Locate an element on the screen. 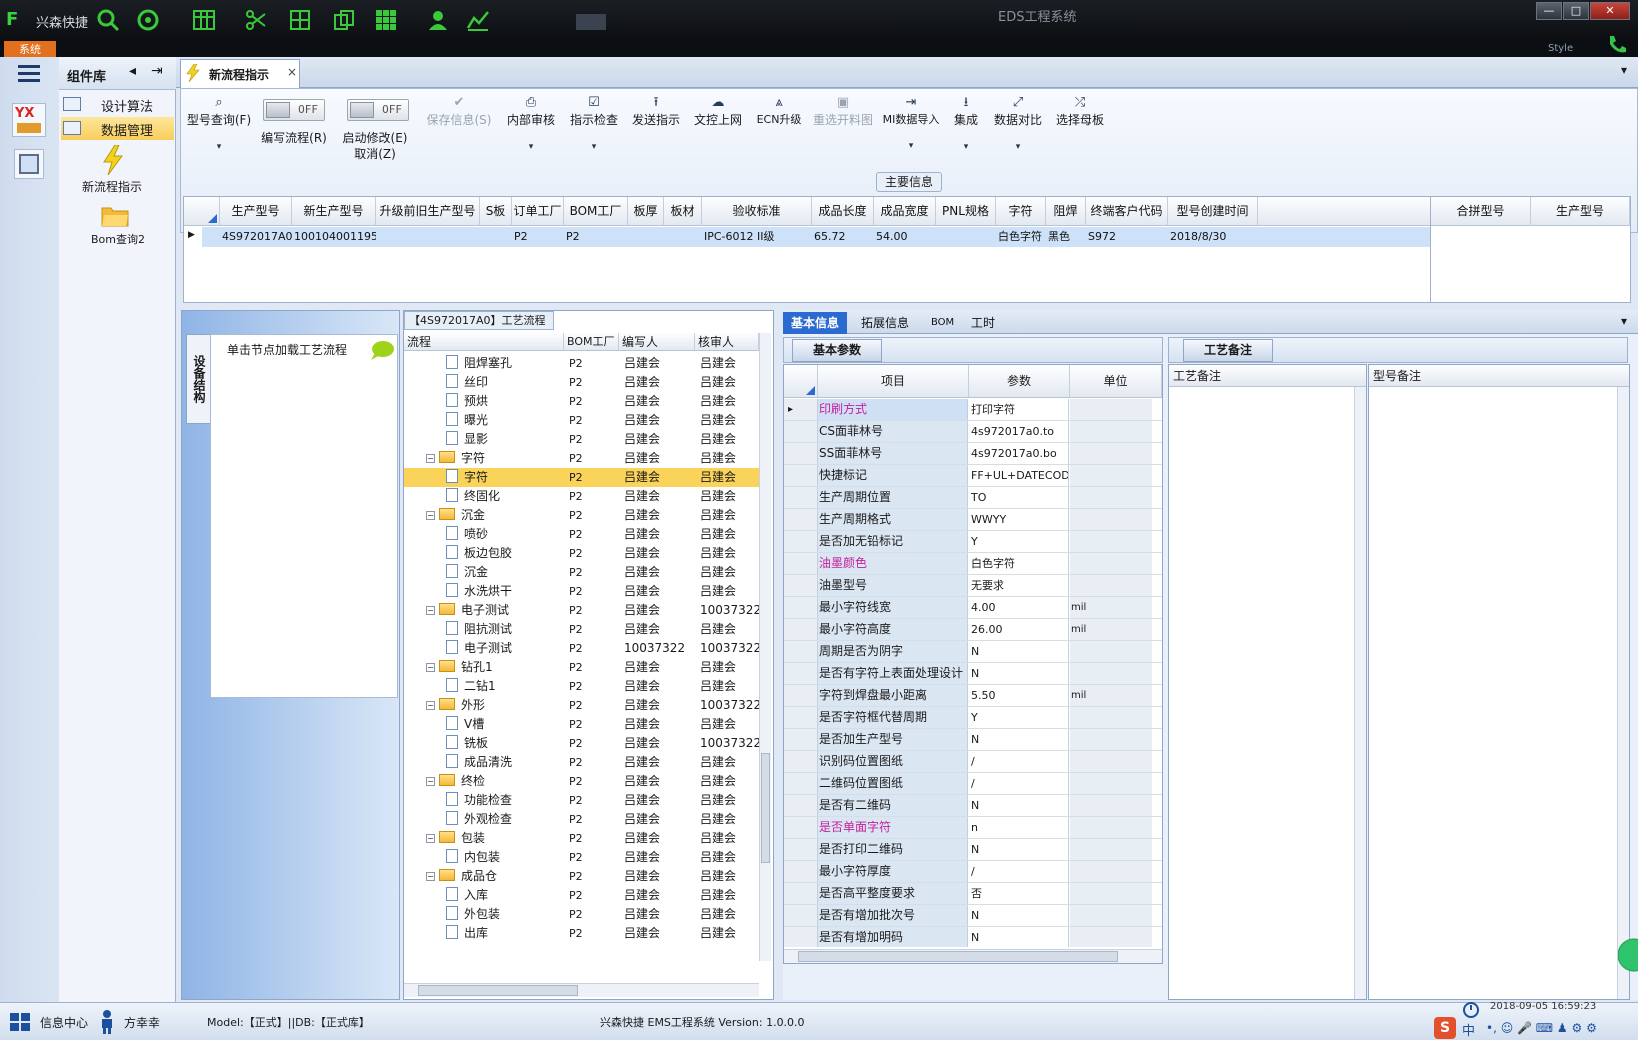 Image resolution: width=1638 pixels, height=1040 pixels. param-row: 生产周期位置 TO is located at coordinates (973, 498).